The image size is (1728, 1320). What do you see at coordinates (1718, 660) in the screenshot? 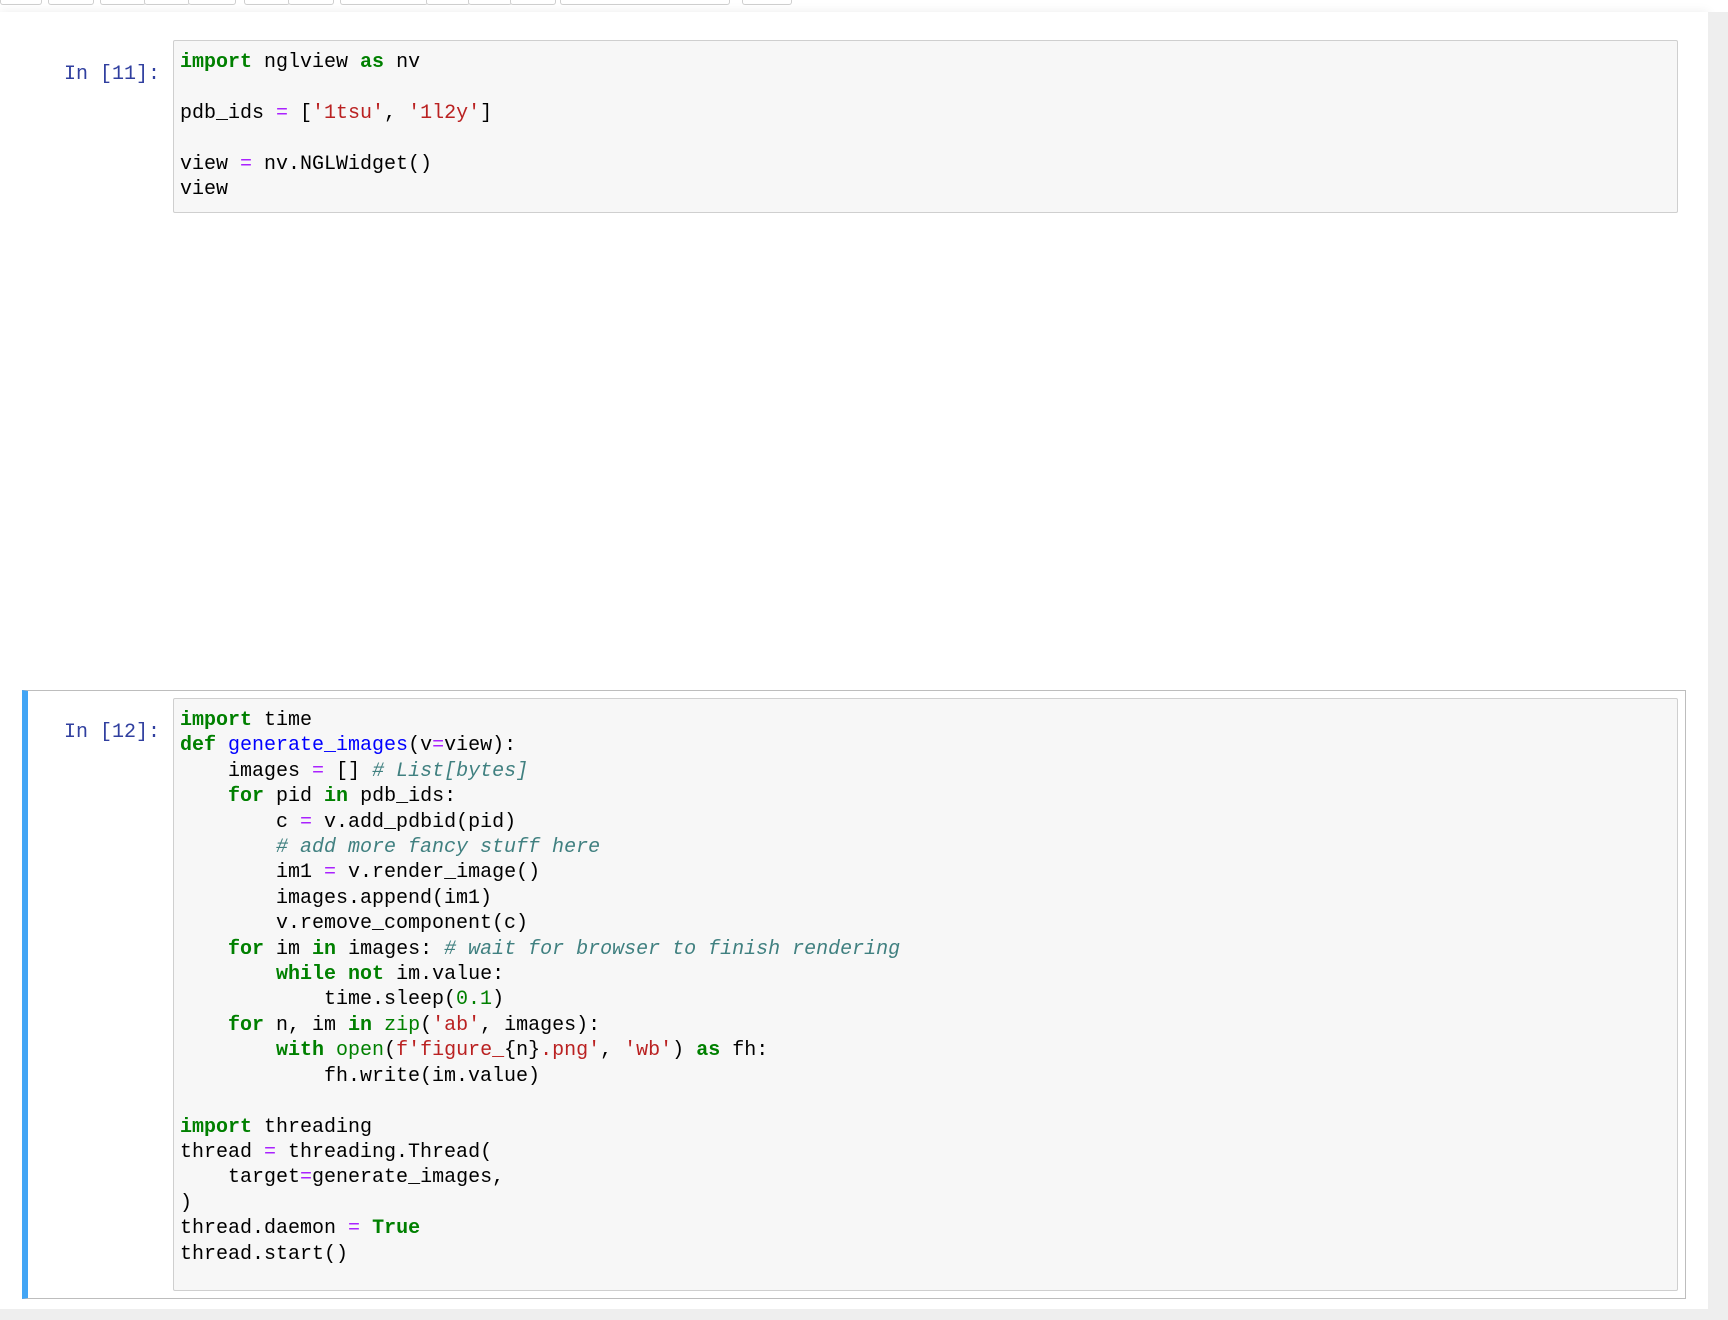
I see `page-scroll-gutter` at bounding box center [1718, 660].